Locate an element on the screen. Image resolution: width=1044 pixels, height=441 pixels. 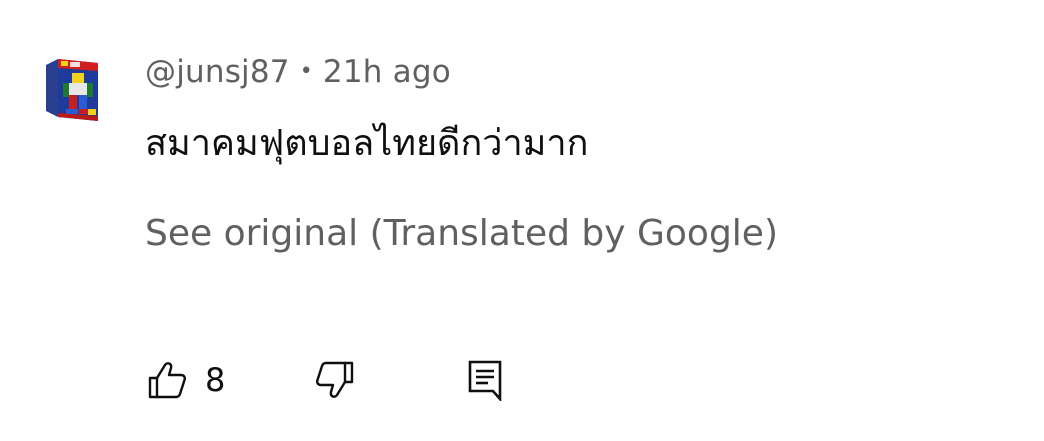
like-count: 8 is located at coordinates (215, 380).